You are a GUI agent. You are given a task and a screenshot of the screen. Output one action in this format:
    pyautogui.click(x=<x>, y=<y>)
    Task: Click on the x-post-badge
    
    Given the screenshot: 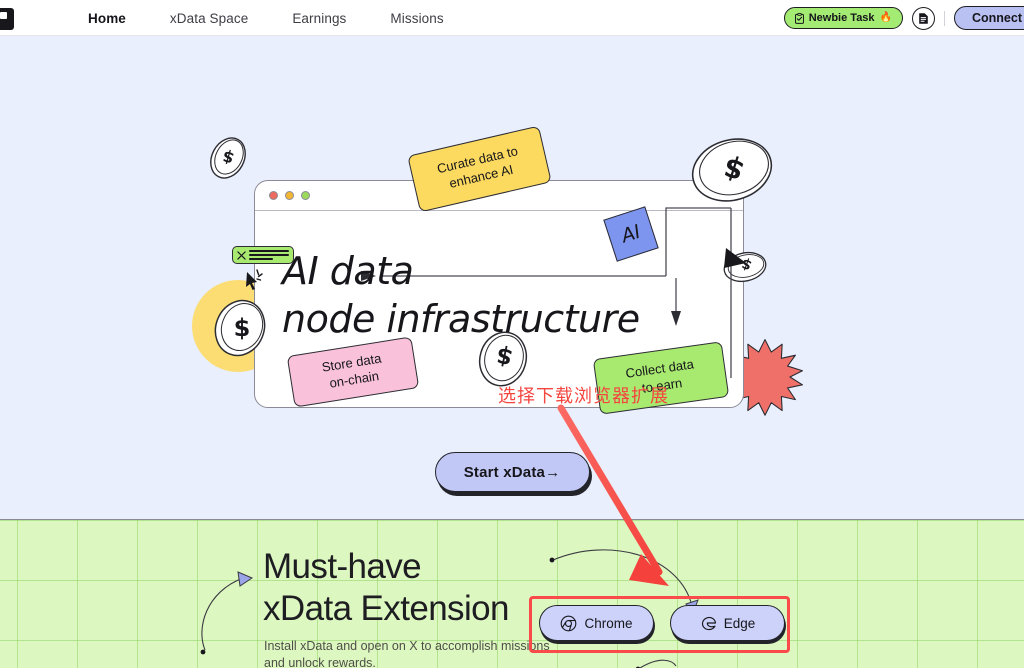 What is the action you would take?
    pyautogui.click(x=263, y=255)
    